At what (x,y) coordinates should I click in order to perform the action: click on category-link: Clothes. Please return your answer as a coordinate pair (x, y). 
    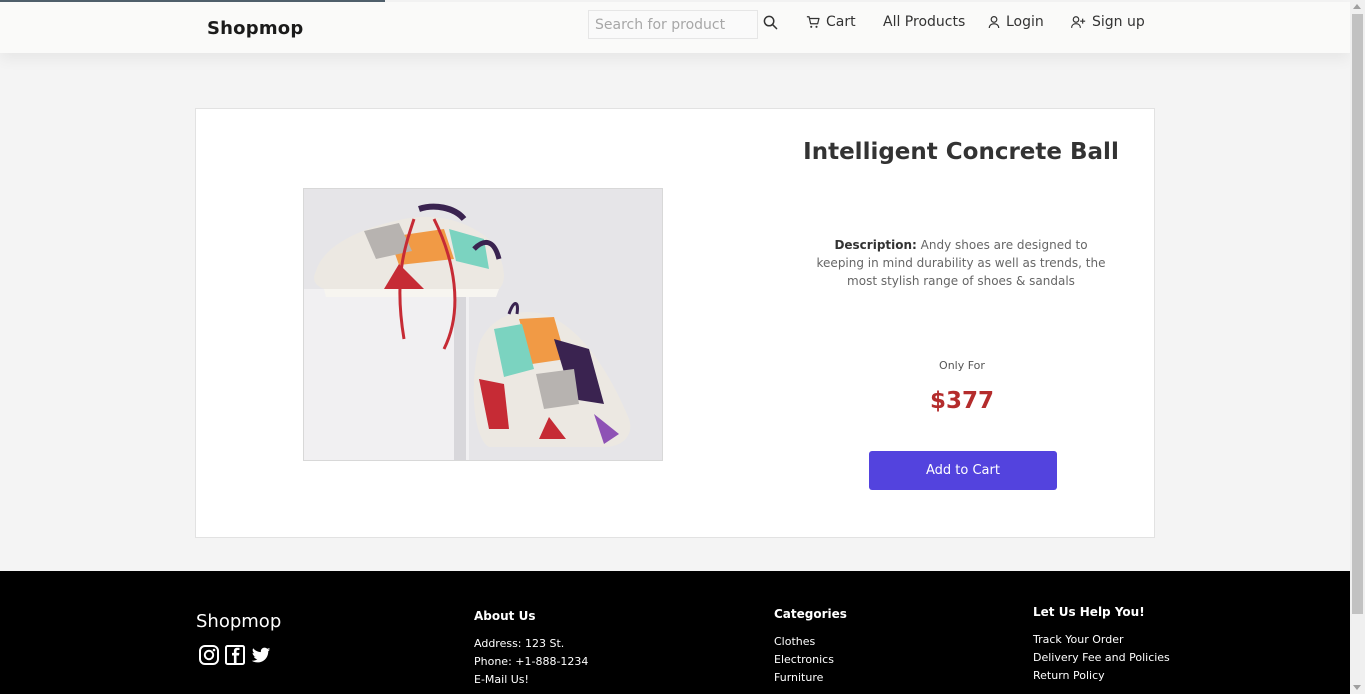
    Looking at the image, I should click on (810, 642).